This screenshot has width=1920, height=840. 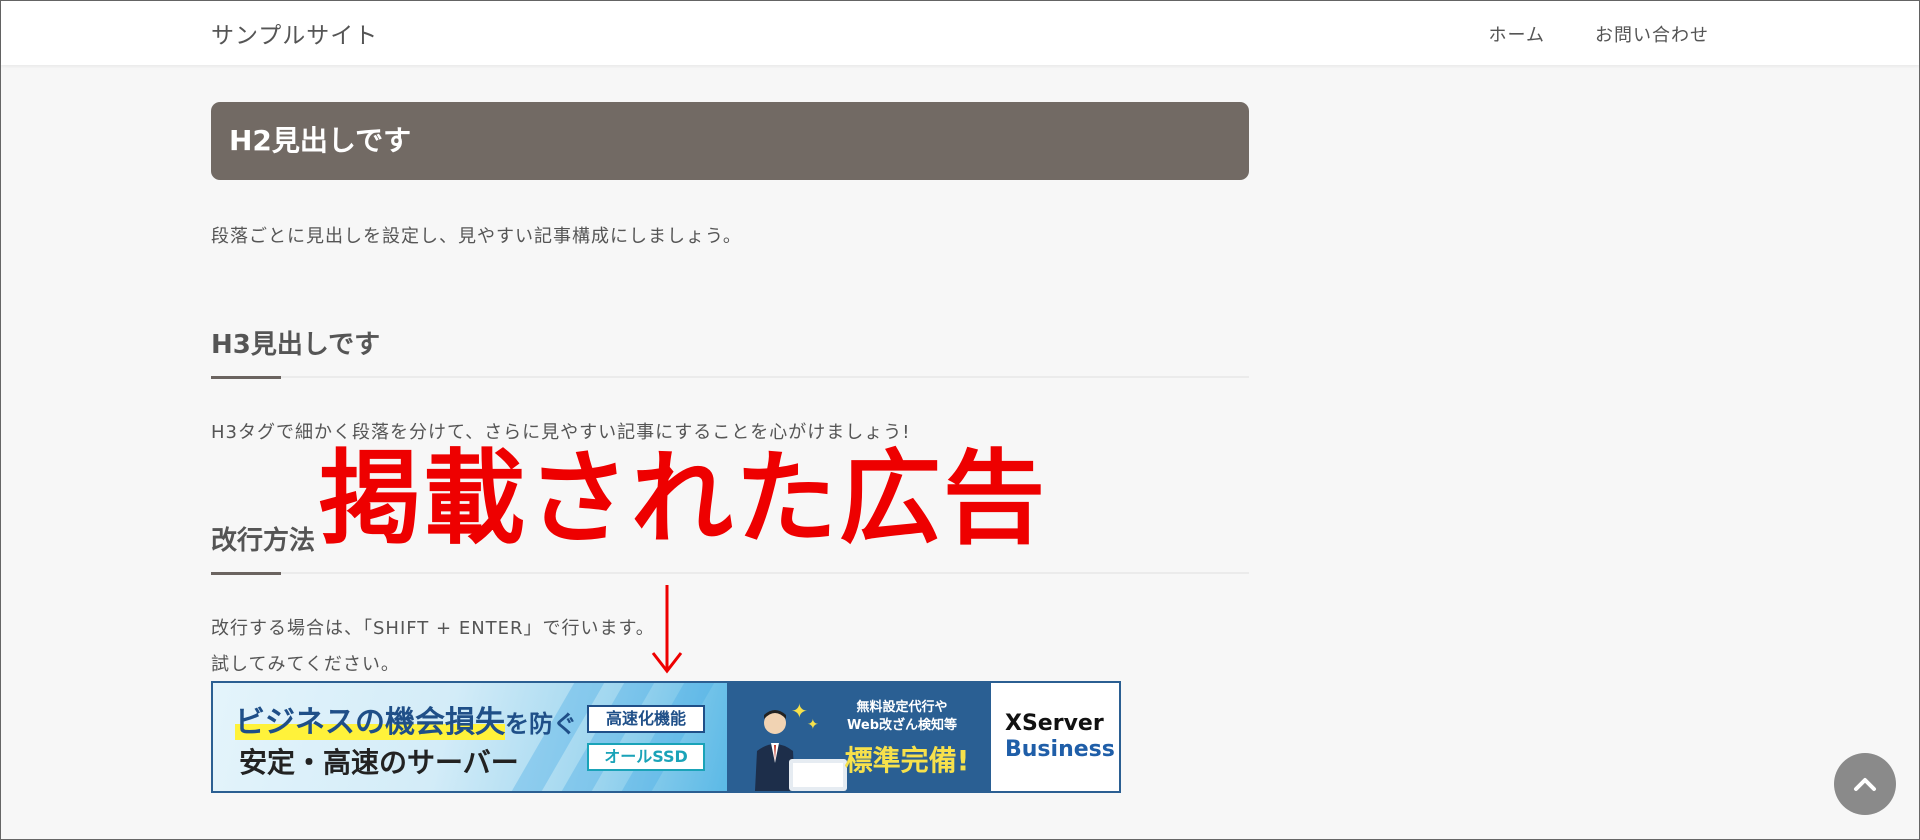 What do you see at coordinates (683, 499) in the screenshot?
I see `annotation-label: 掲載された広告` at bounding box center [683, 499].